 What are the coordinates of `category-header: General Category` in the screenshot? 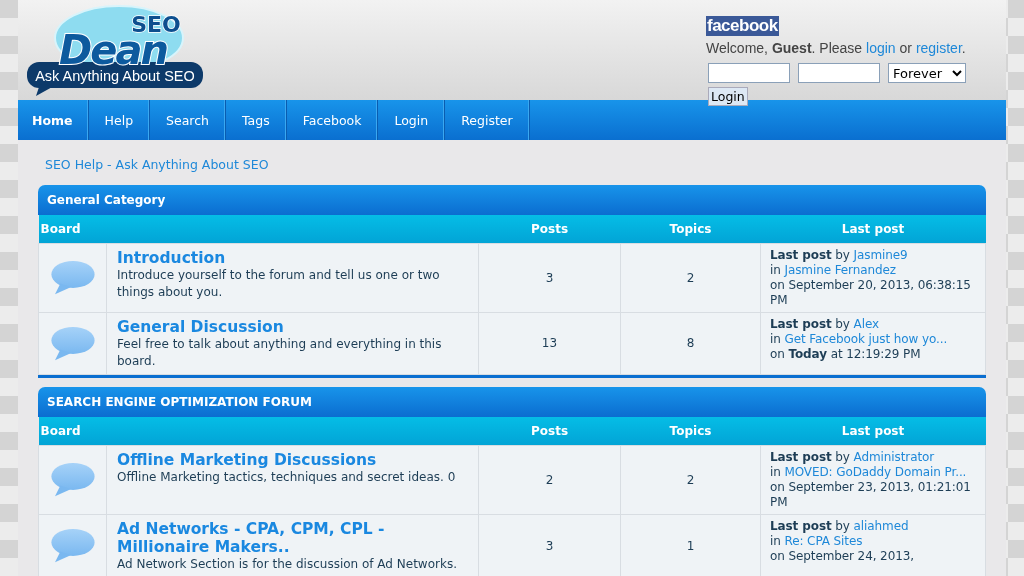 It's located at (512, 200).